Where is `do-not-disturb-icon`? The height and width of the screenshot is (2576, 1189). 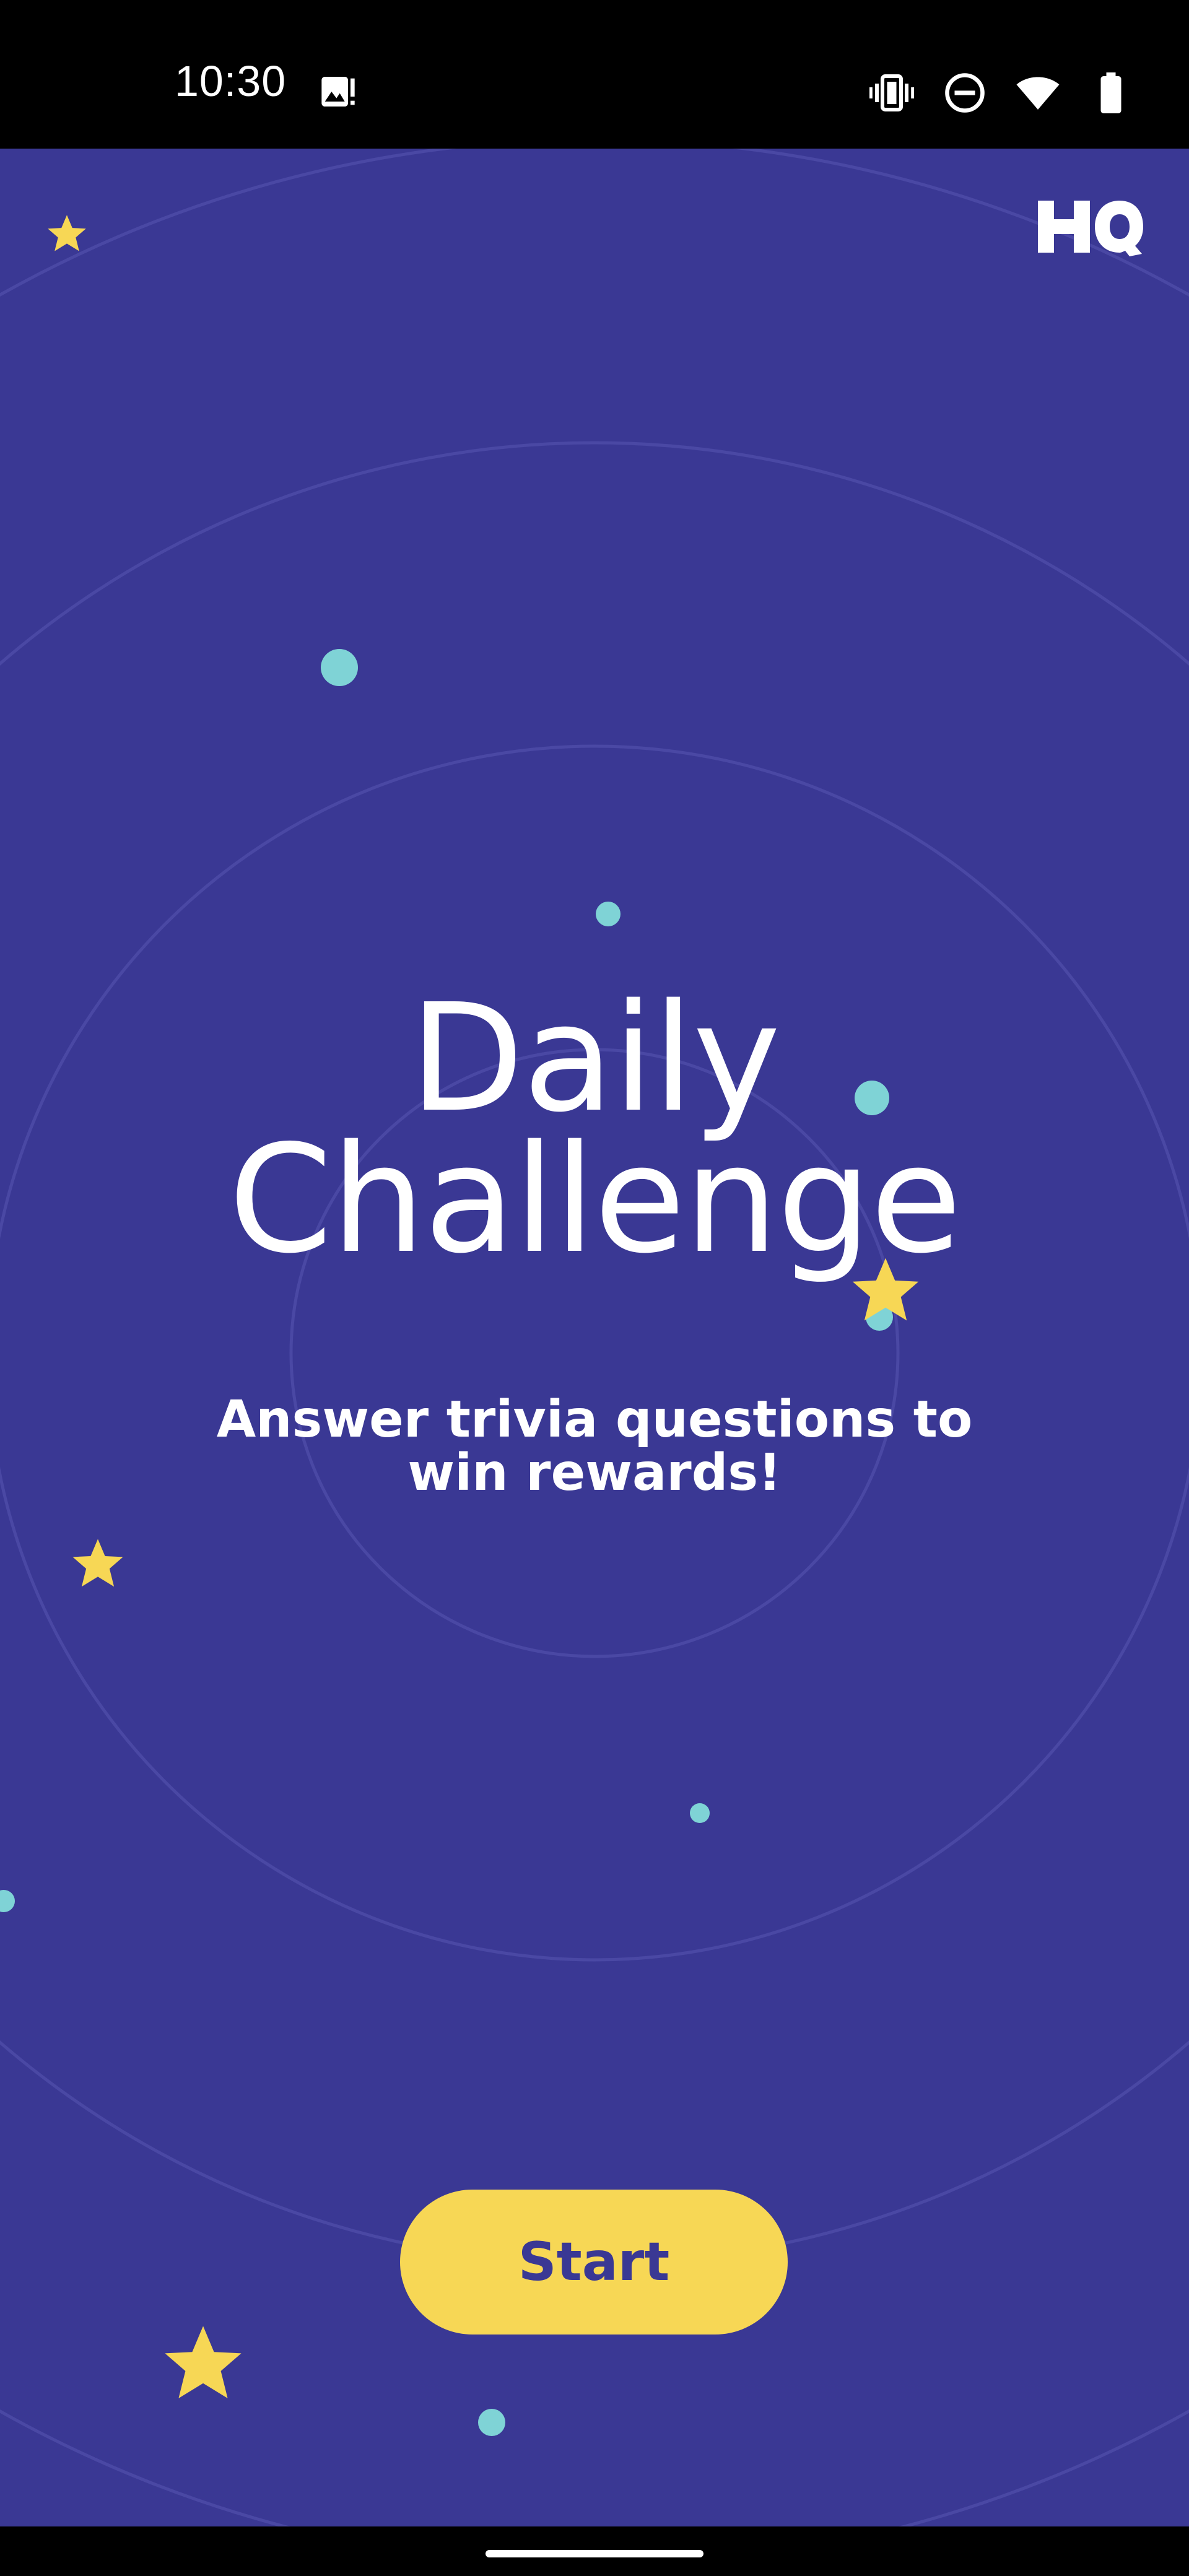
do-not-disturb-icon is located at coordinates (965, 93).